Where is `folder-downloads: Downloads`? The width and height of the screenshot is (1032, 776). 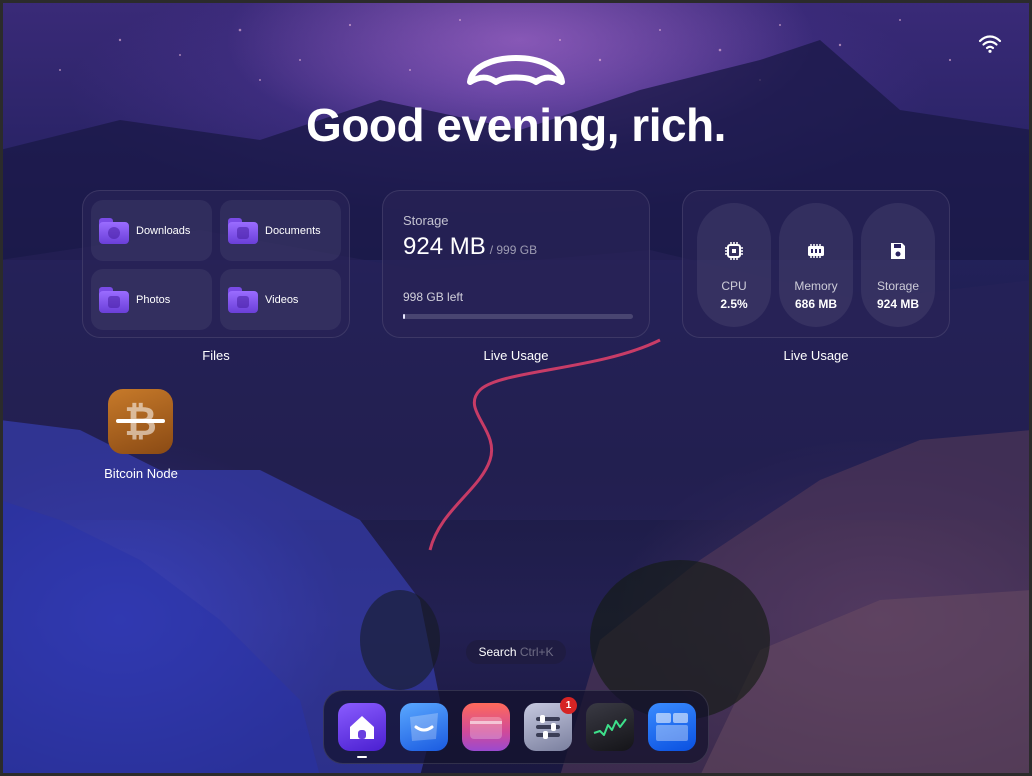
folder-downloads: Downloads is located at coordinates (151, 230).